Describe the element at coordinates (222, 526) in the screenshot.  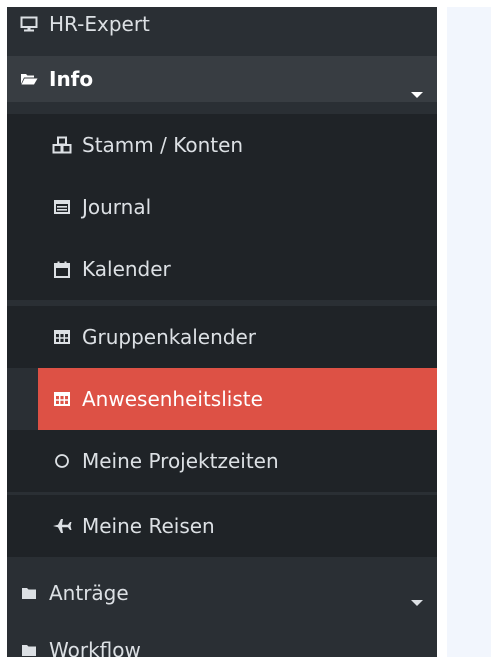
I see `sidebar-subitem-meine-reisen: Meine Reisen` at that location.